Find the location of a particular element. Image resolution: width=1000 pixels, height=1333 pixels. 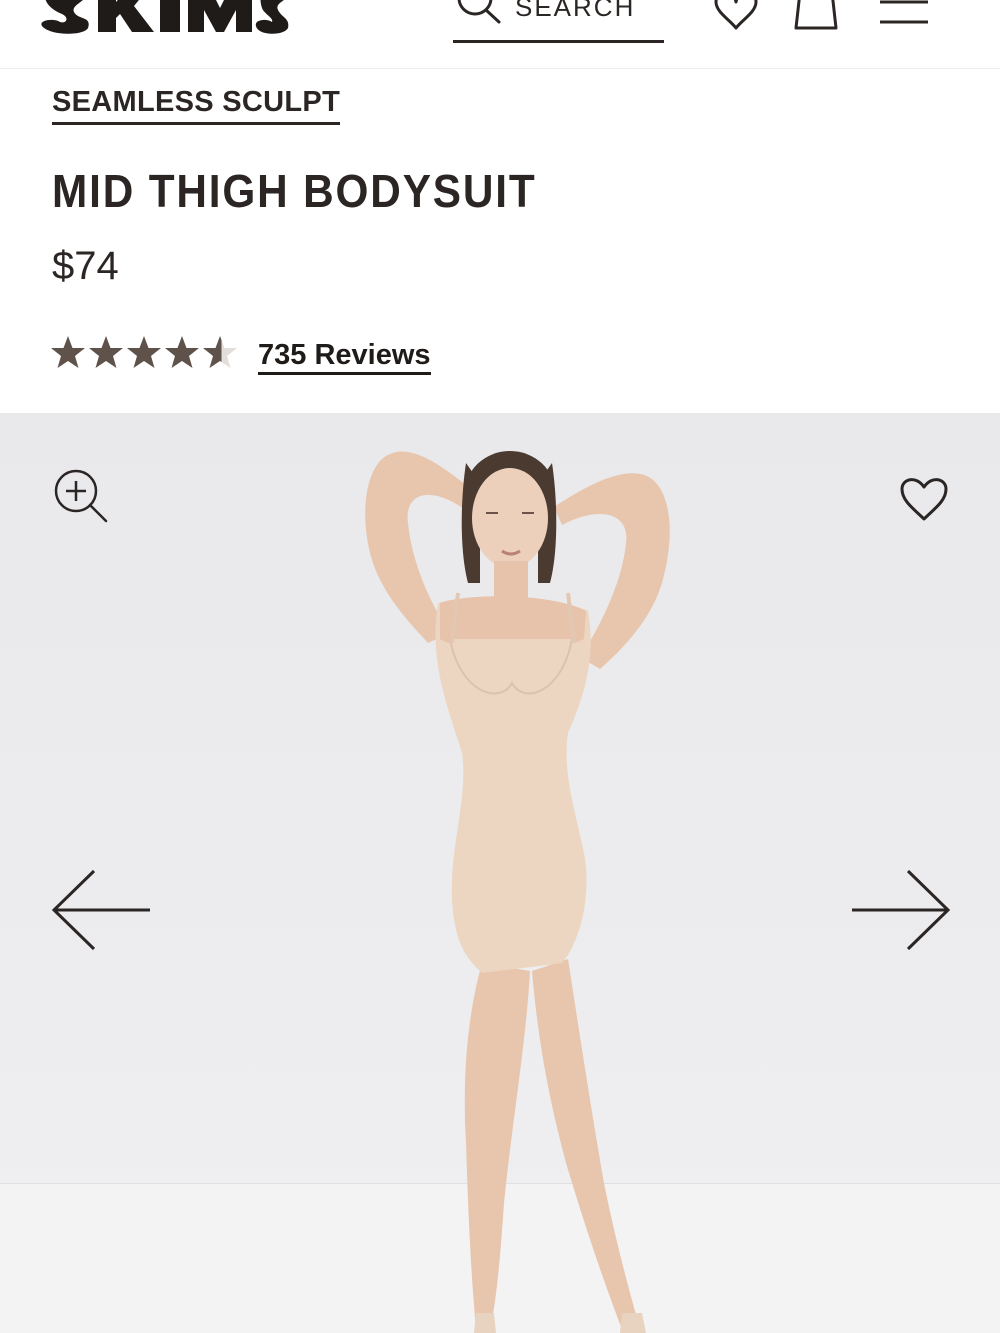

zoom-in-icon is located at coordinates (82, 497).